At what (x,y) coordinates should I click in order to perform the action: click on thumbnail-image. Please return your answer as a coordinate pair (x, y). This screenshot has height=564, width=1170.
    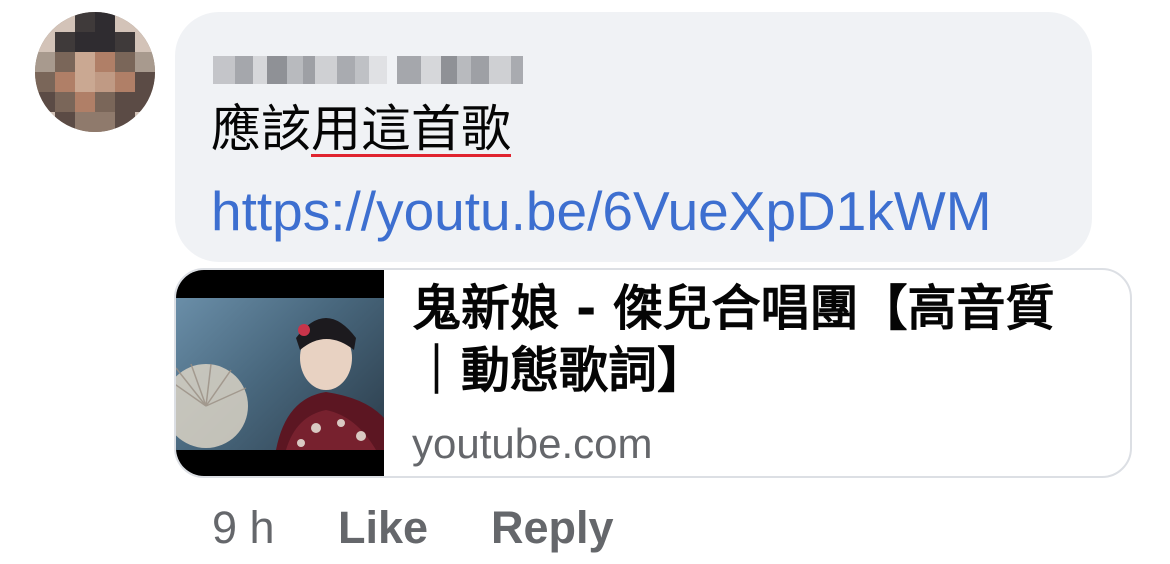
    Looking at the image, I should click on (280, 374).